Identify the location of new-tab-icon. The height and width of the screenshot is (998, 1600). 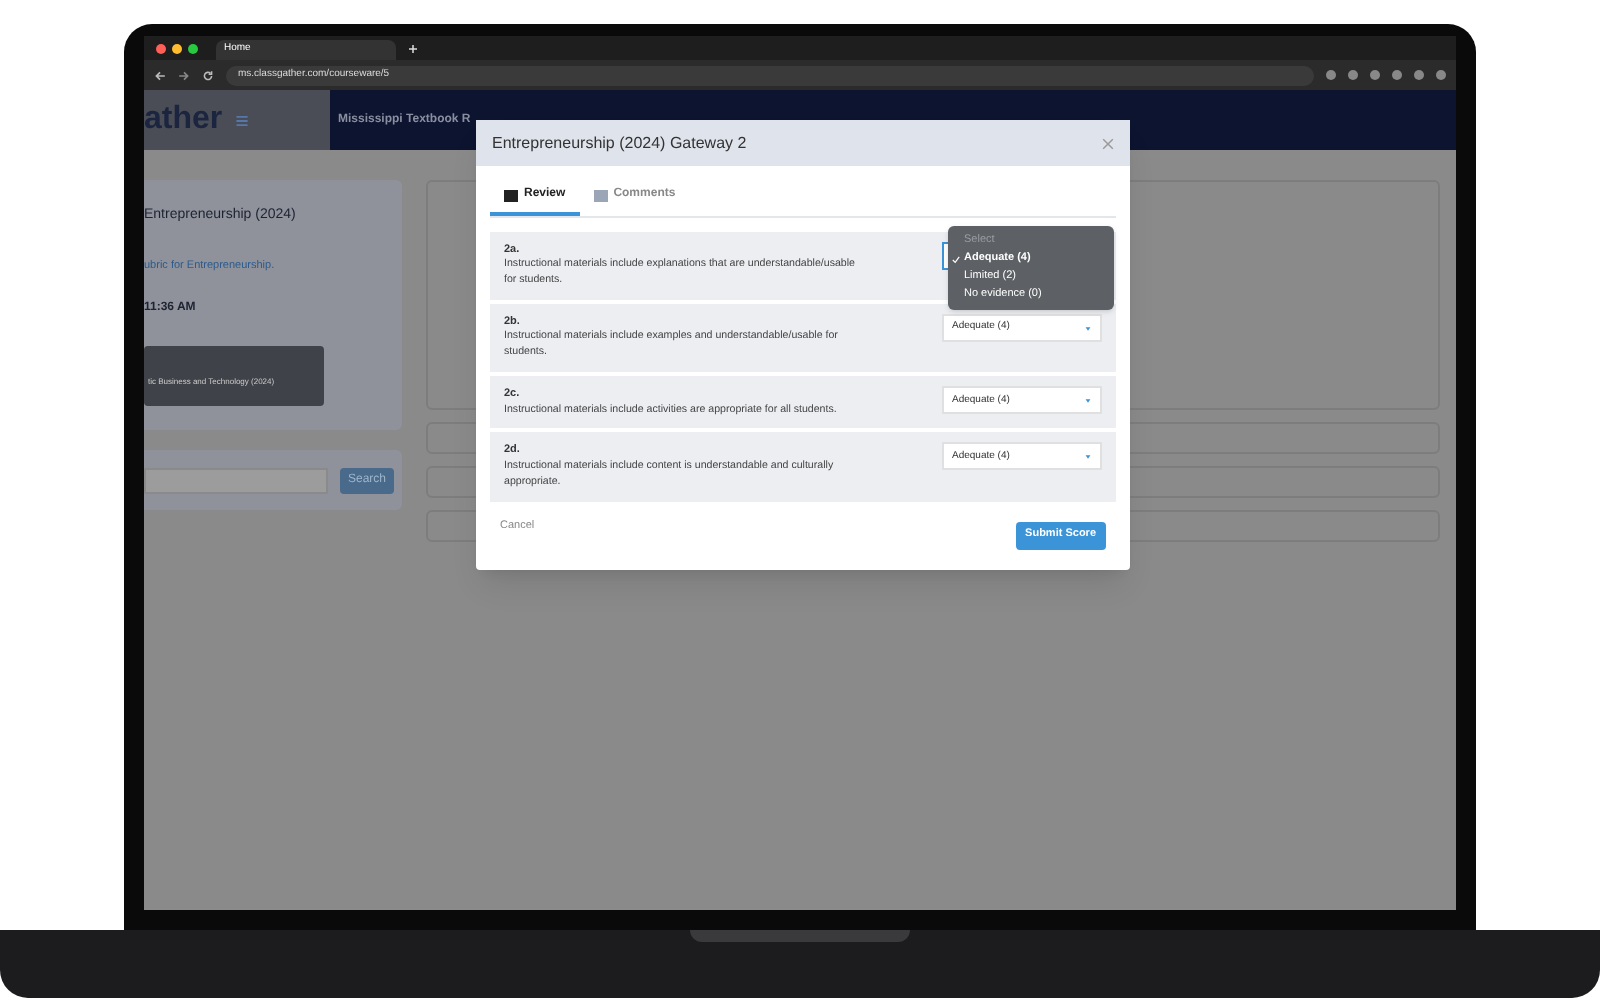
(413, 48).